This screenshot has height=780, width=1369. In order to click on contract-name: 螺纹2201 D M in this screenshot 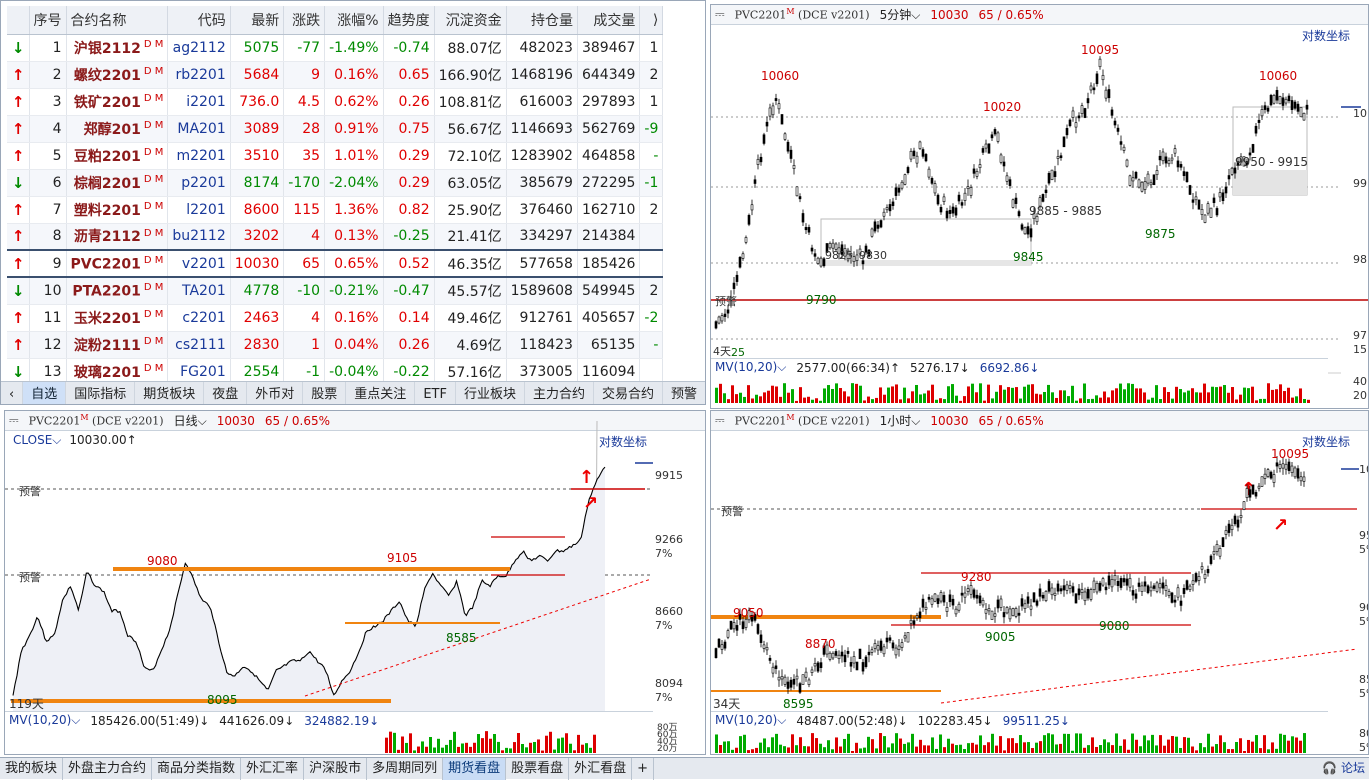, I will do `click(117, 75)`.